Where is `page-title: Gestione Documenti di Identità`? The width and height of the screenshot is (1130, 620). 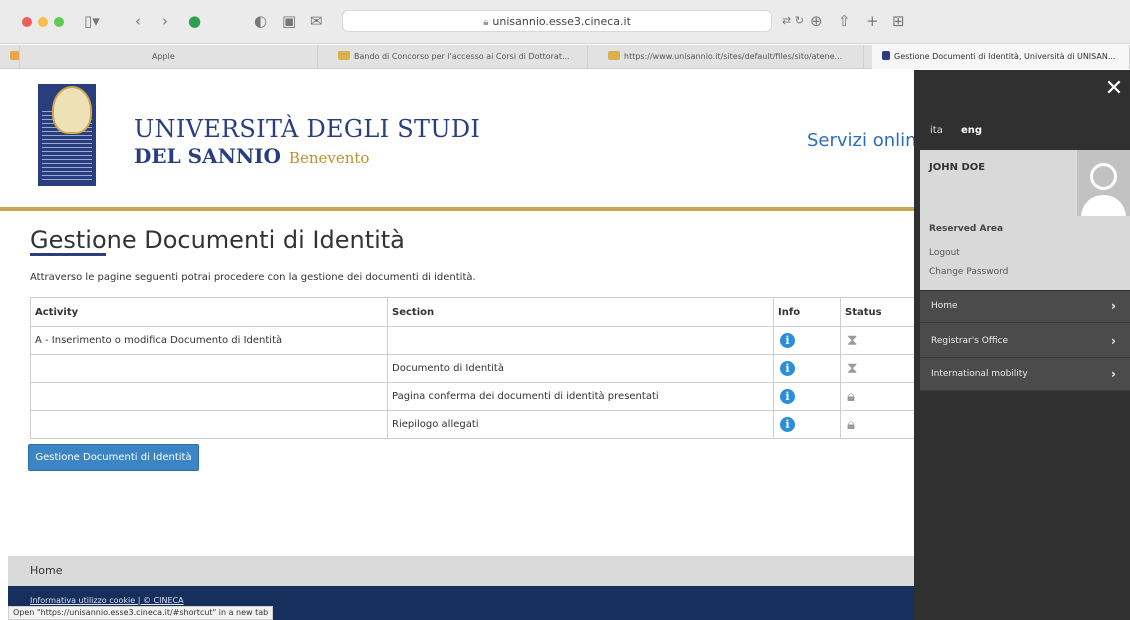
page-title: Gestione Documenti di Identità is located at coordinates (217, 240).